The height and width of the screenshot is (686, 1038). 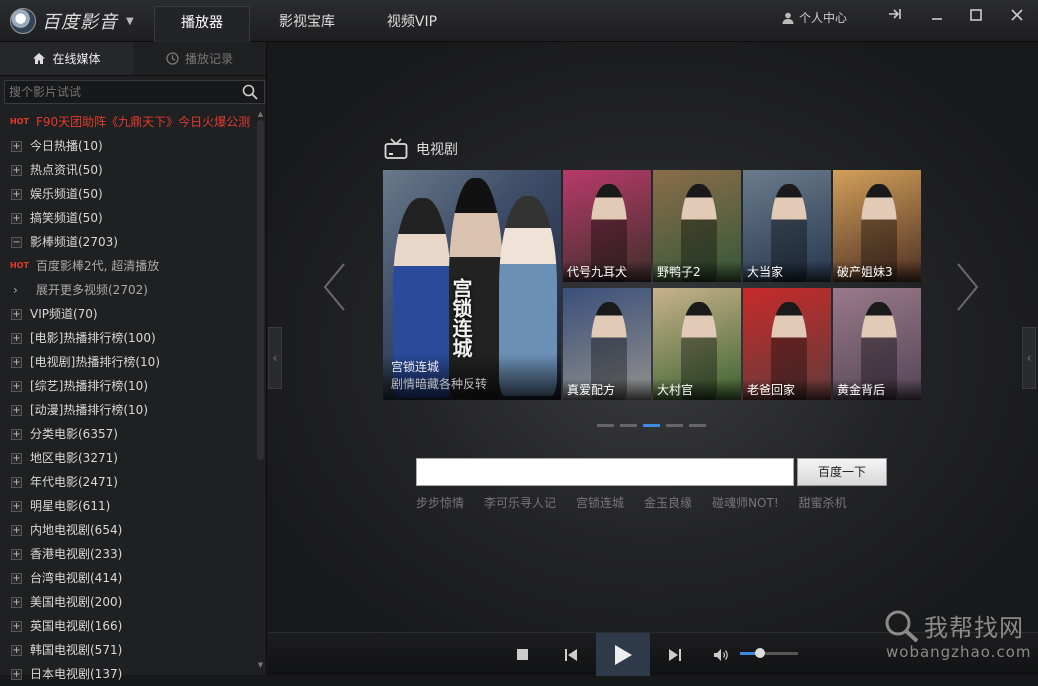 What do you see at coordinates (760, 653) in the screenshot?
I see `volume-knob` at bounding box center [760, 653].